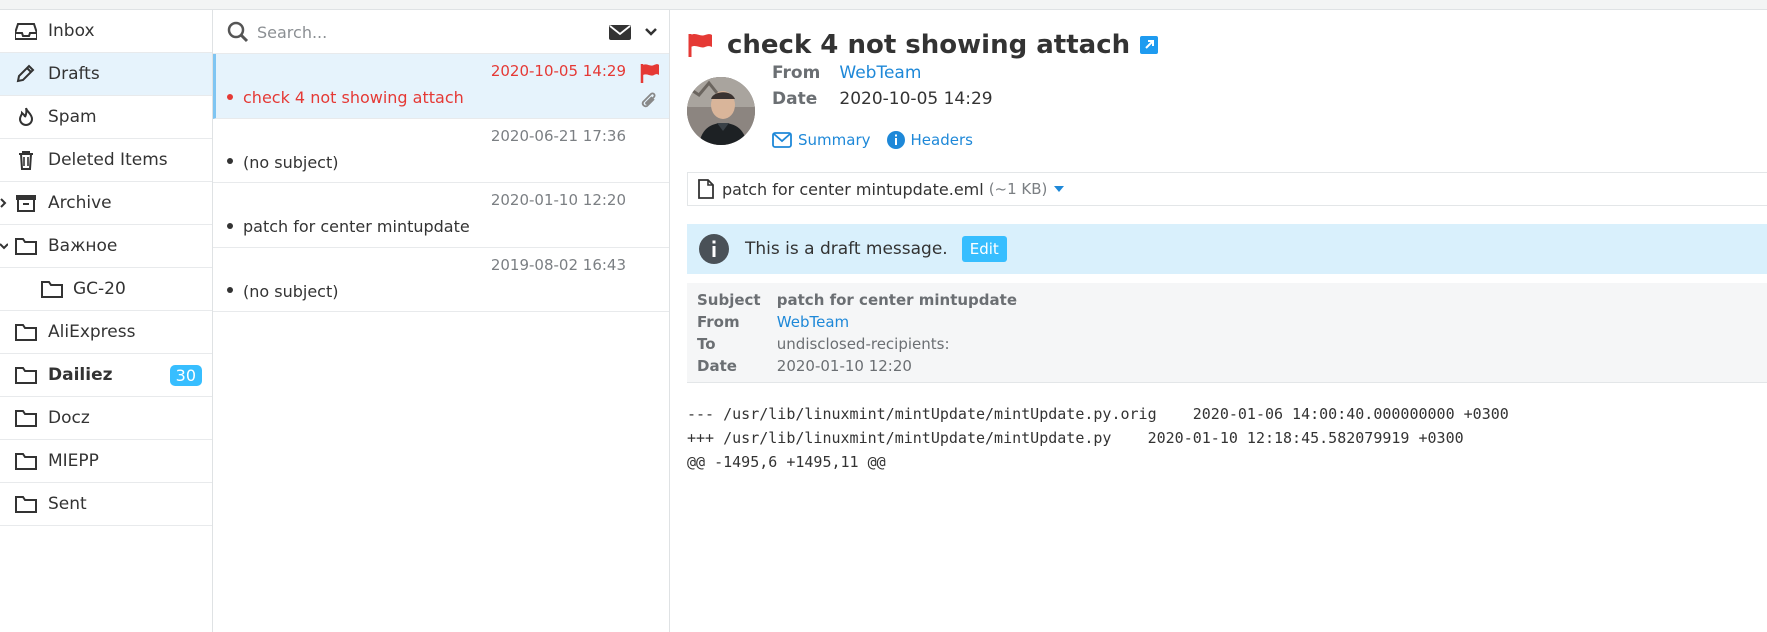 This screenshot has width=1767, height=632. I want to click on summary-link: Summary, so click(821, 140).